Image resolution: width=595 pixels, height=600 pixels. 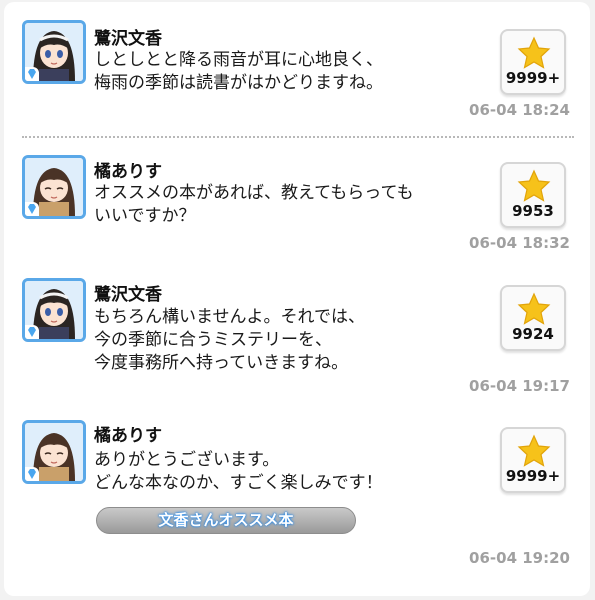 What do you see at coordinates (519, 558) in the screenshot?
I see `timestamp: 06-04 19:20` at bounding box center [519, 558].